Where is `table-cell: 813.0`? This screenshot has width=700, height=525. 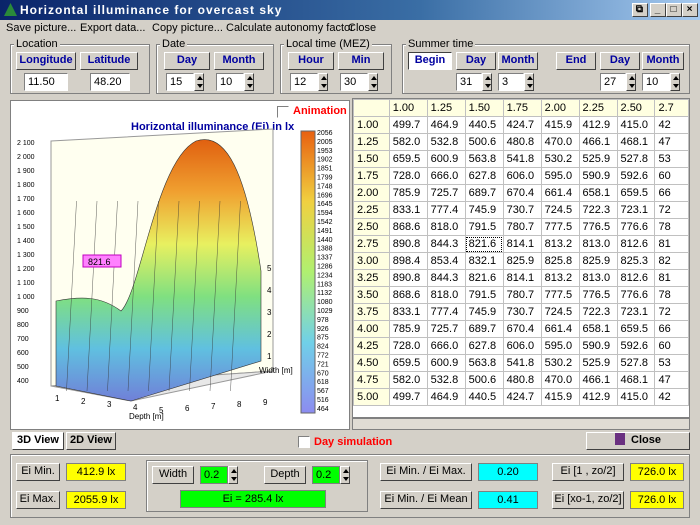 table-cell: 813.0 is located at coordinates (598, 244).